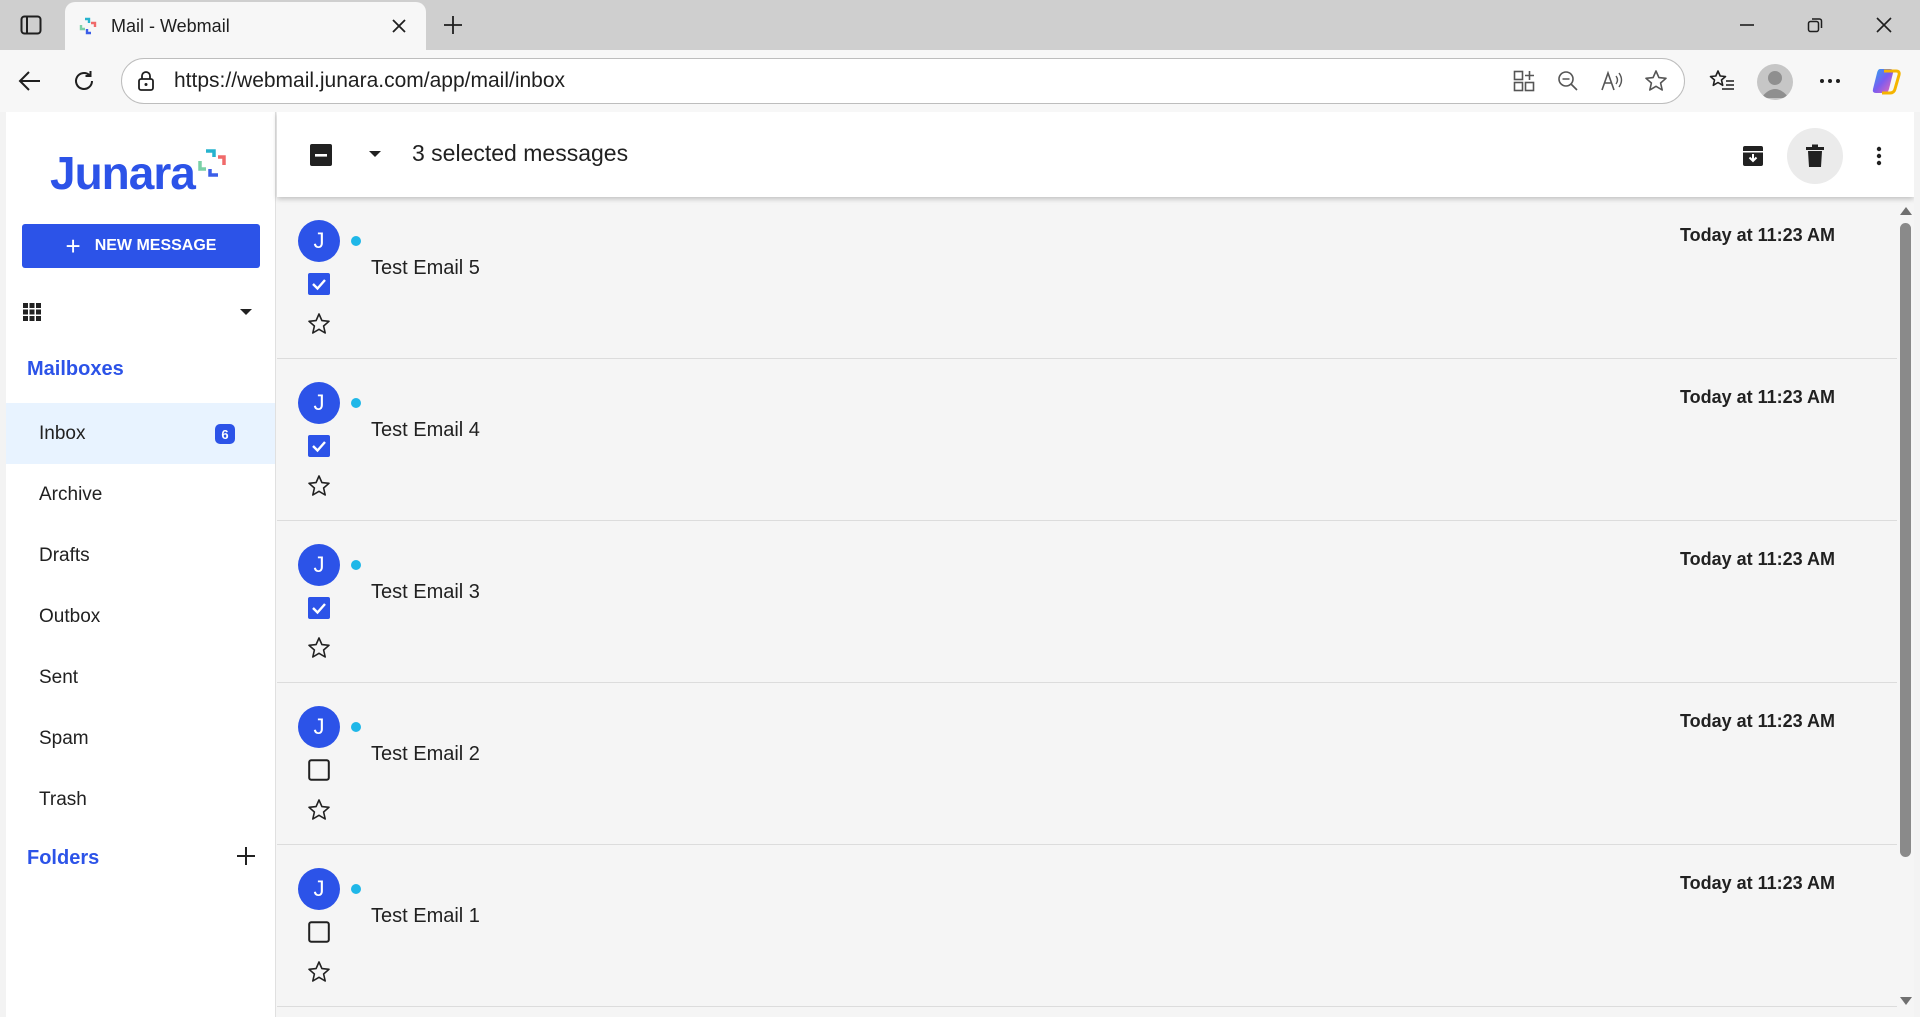 The image size is (1920, 1017). I want to click on ellipsis-icon, so click(1830, 81).